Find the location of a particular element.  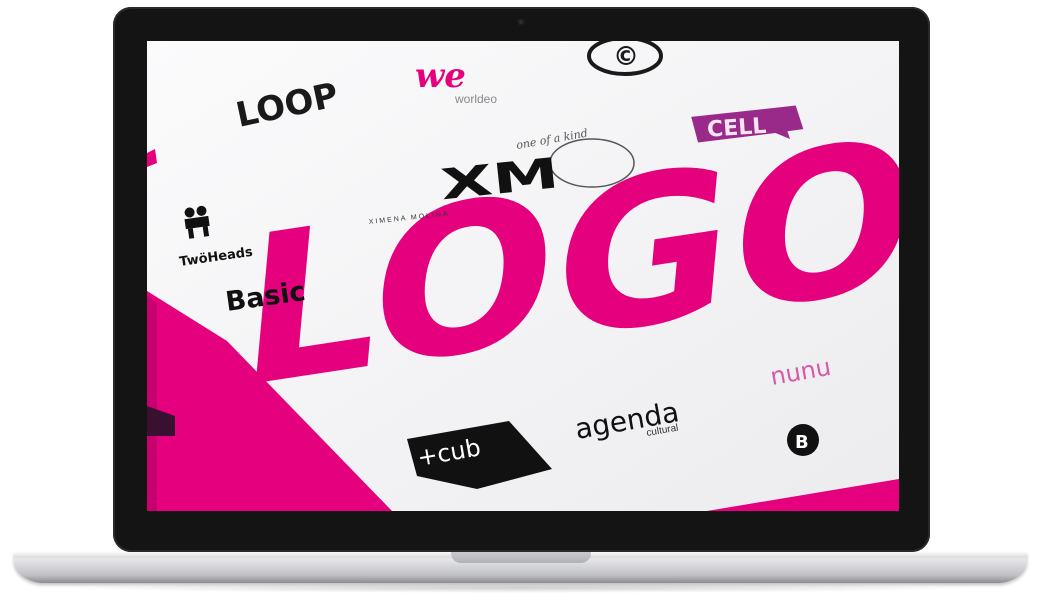

logo-b-badge: B is located at coordinates (803, 440).